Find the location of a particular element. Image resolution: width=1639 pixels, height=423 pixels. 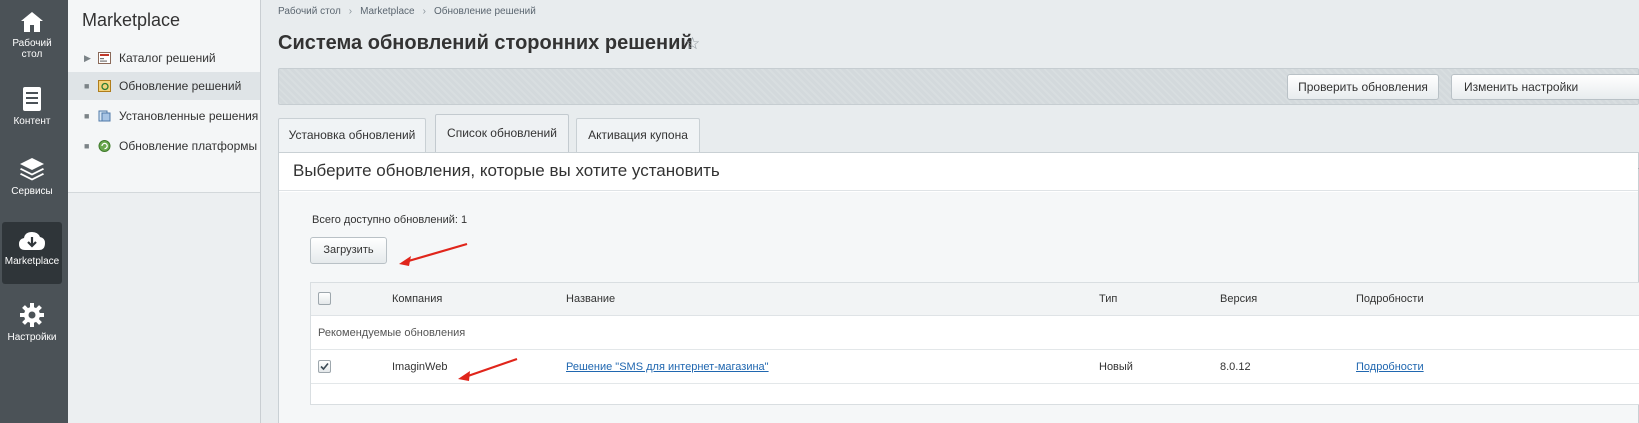

nav-settings: Настройки is located at coordinates (32, 327).